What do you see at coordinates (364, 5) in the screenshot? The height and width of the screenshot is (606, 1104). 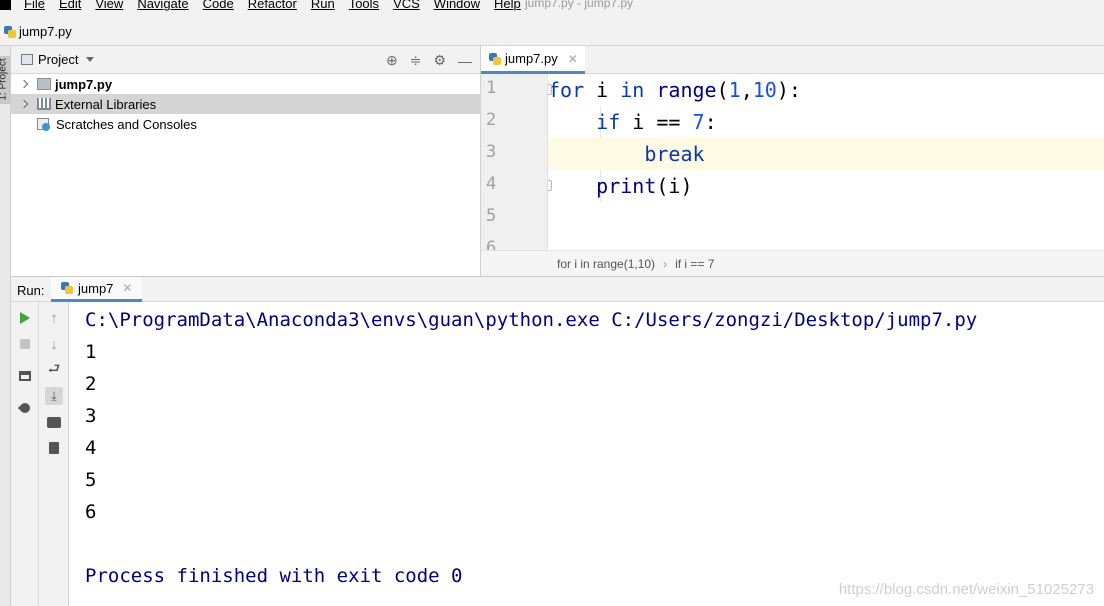 I see `menu-tools: Tools` at bounding box center [364, 5].